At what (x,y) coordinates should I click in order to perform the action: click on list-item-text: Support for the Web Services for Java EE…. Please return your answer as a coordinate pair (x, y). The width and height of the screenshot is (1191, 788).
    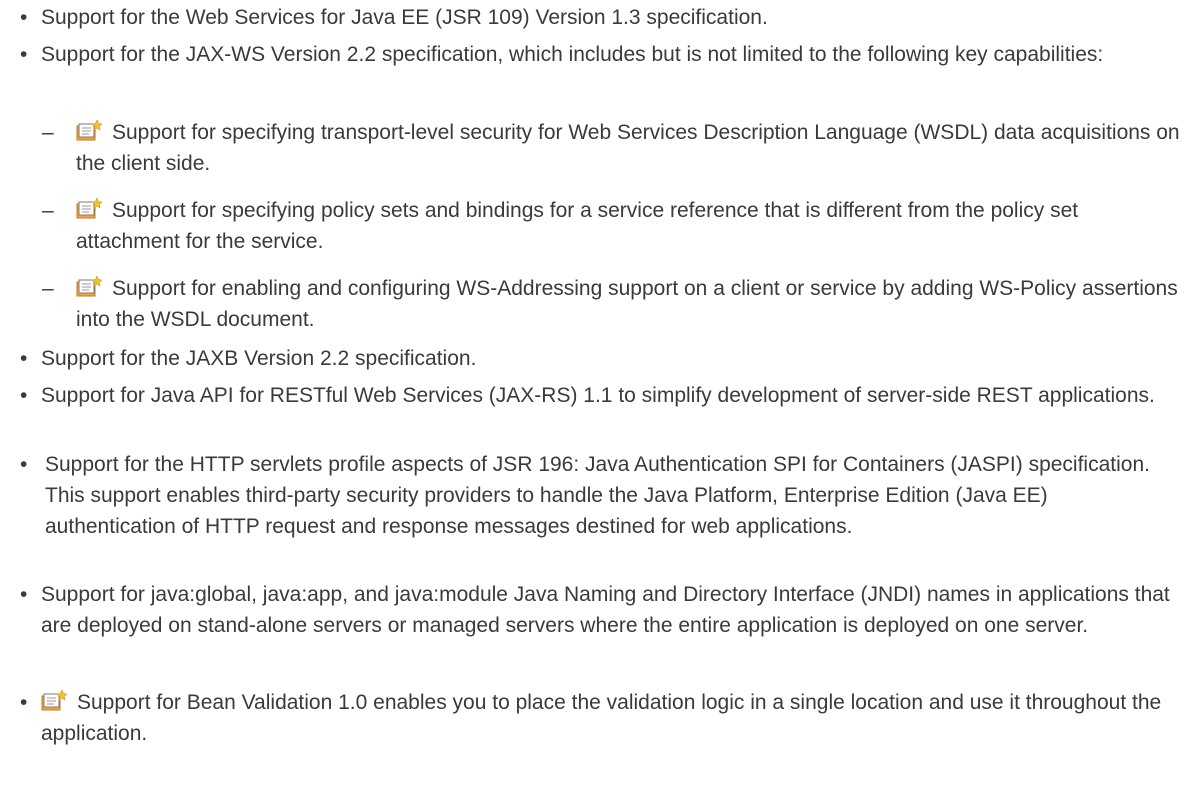
    Looking at the image, I should click on (404, 17).